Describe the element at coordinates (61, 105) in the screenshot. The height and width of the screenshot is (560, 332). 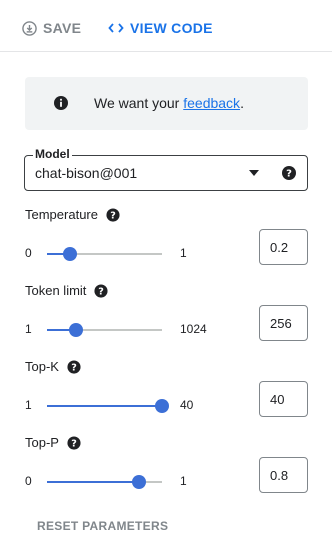
I see `info-icon` at that location.